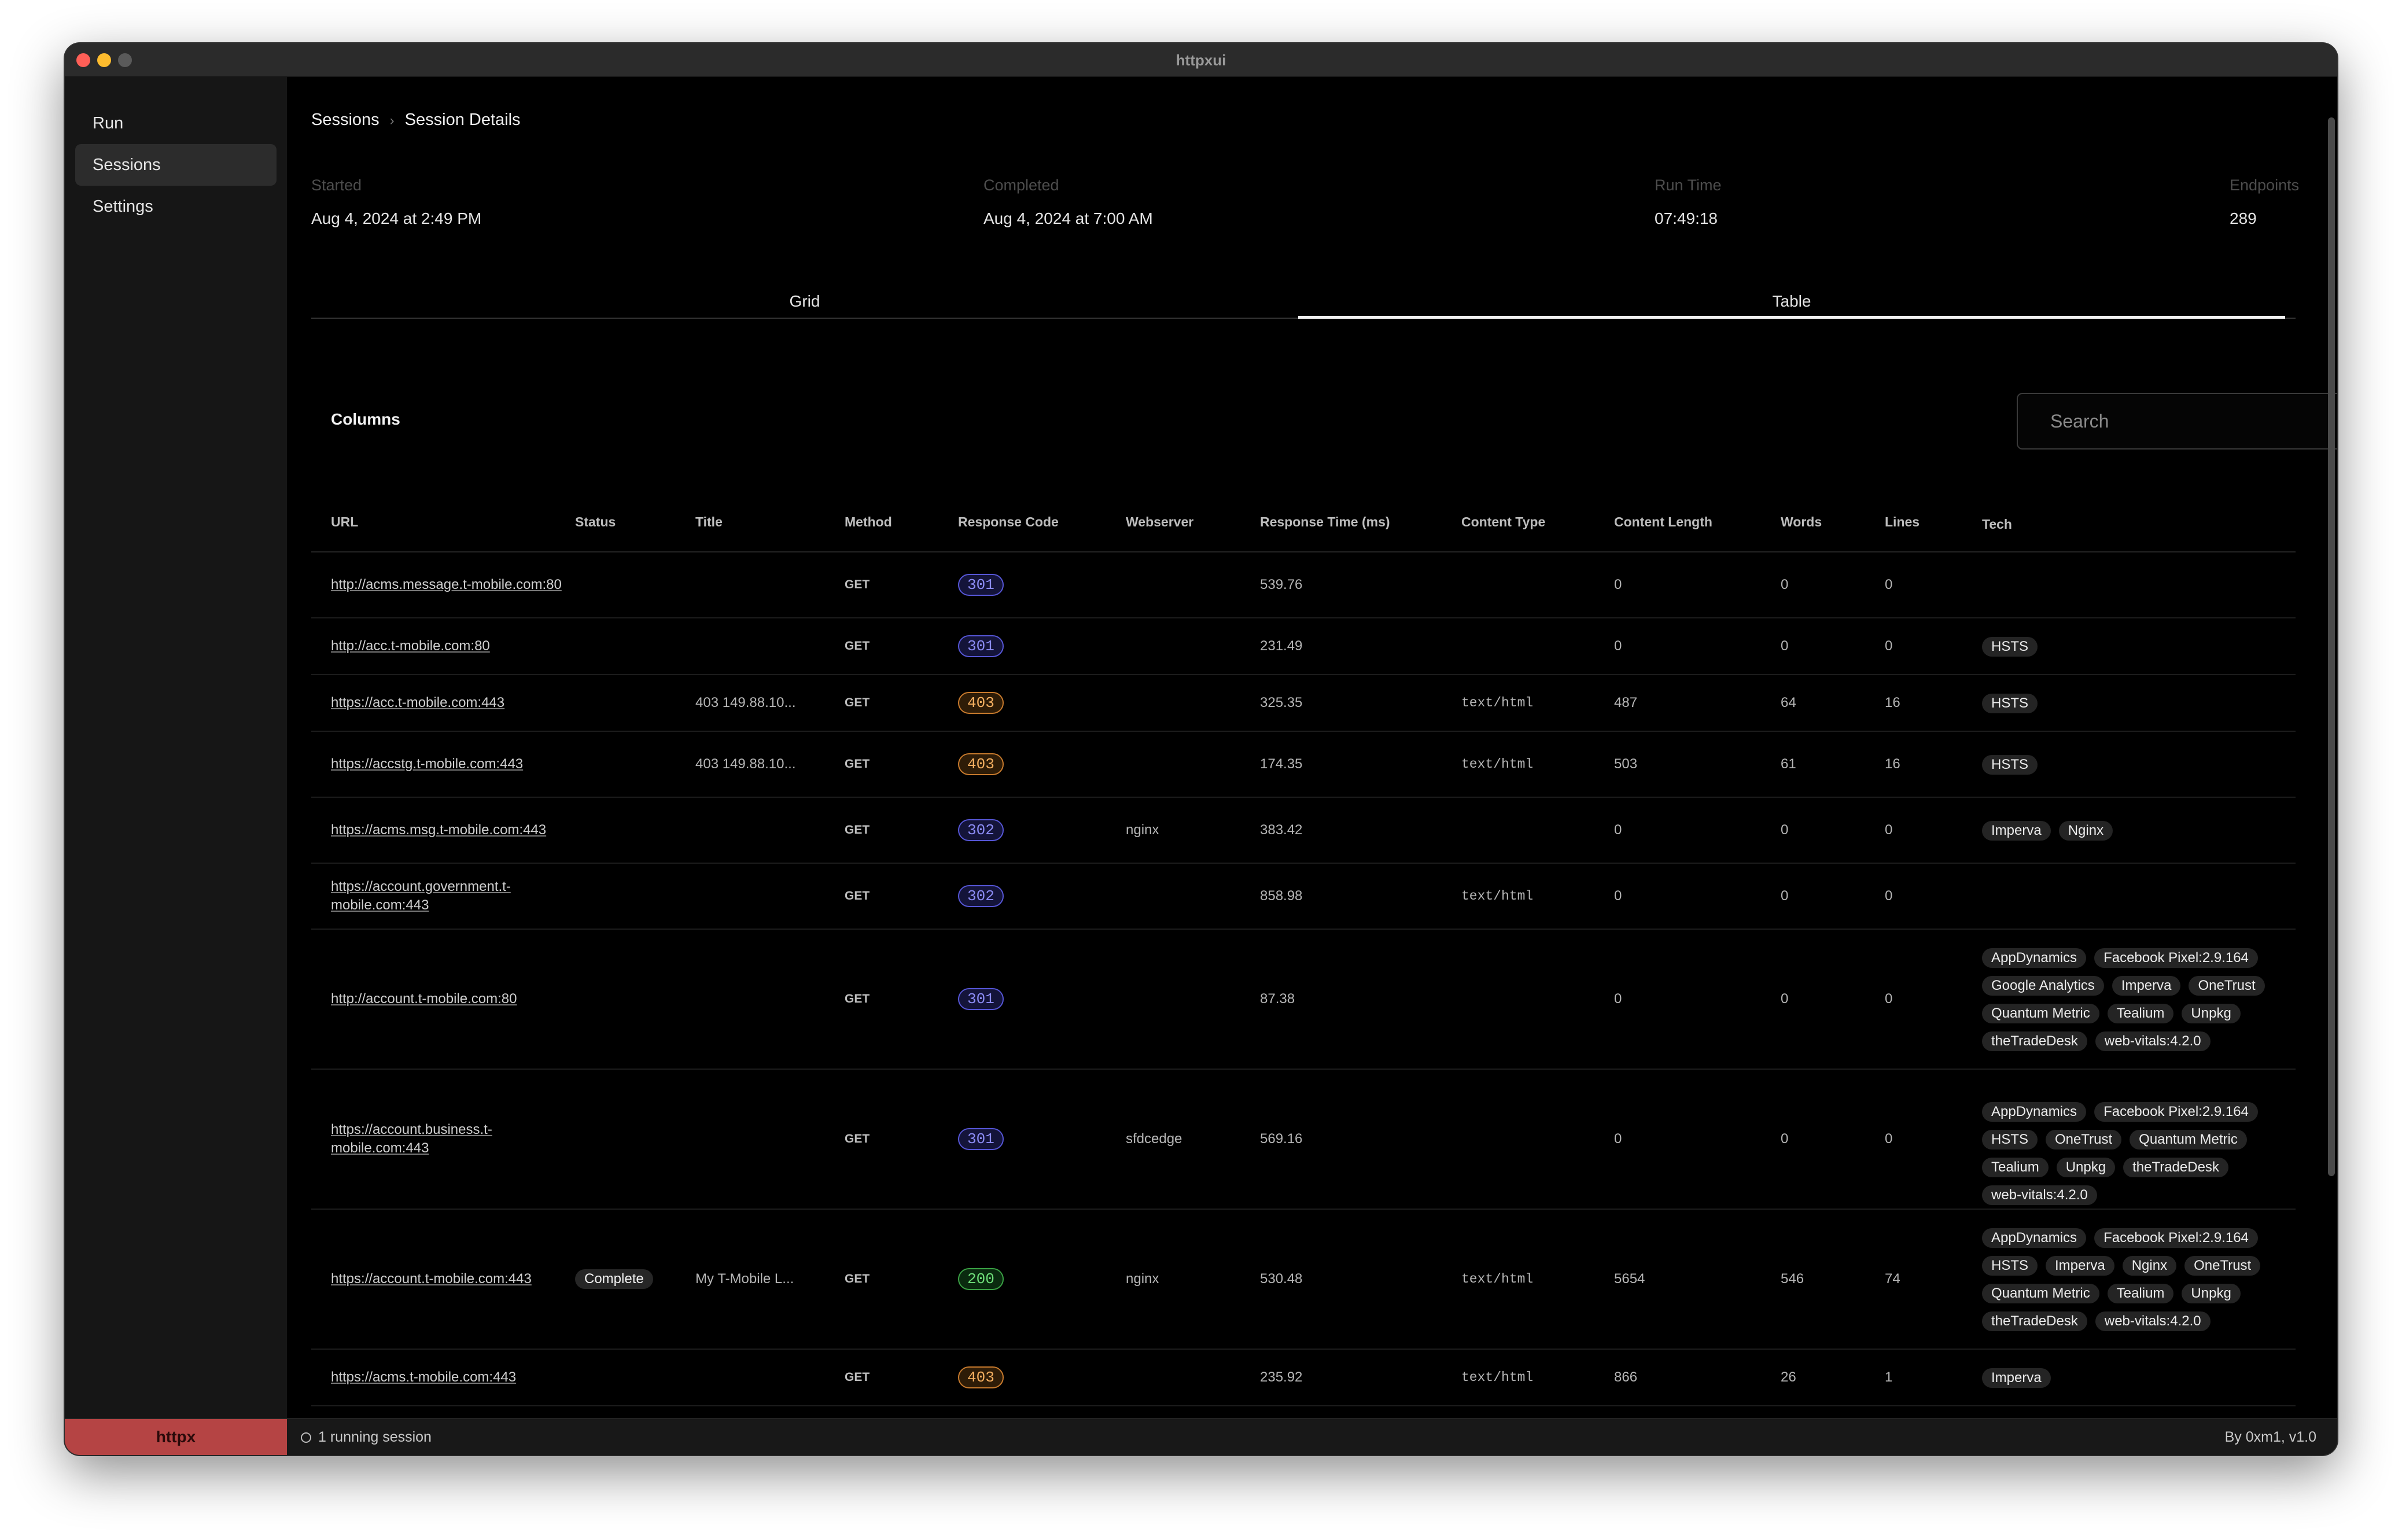 The image size is (2402, 1540). What do you see at coordinates (2270, 1437) in the screenshot?
I see `credit-label: By 0xm1, v1.0` at bounding box center [2270, 1437].